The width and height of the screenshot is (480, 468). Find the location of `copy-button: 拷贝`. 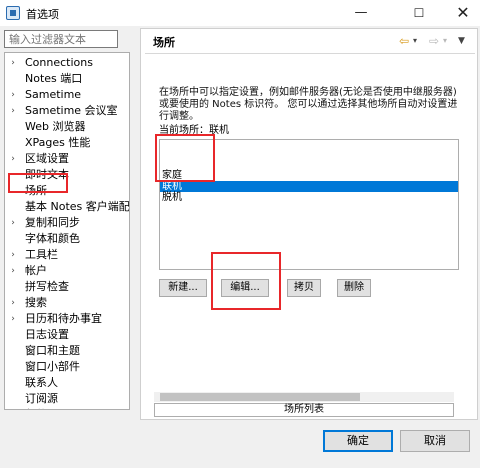

copy-button: 拷贝 is located at coordinates (304, 288).